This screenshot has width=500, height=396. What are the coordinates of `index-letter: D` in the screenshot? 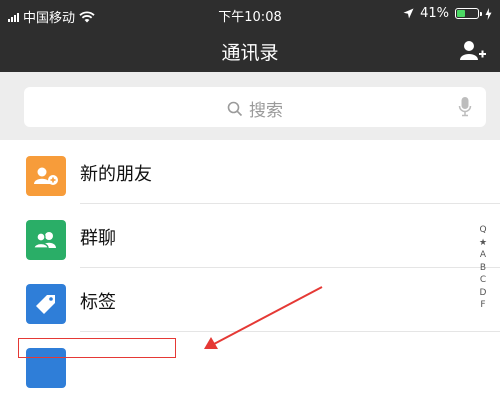 It's located at (483, 293).